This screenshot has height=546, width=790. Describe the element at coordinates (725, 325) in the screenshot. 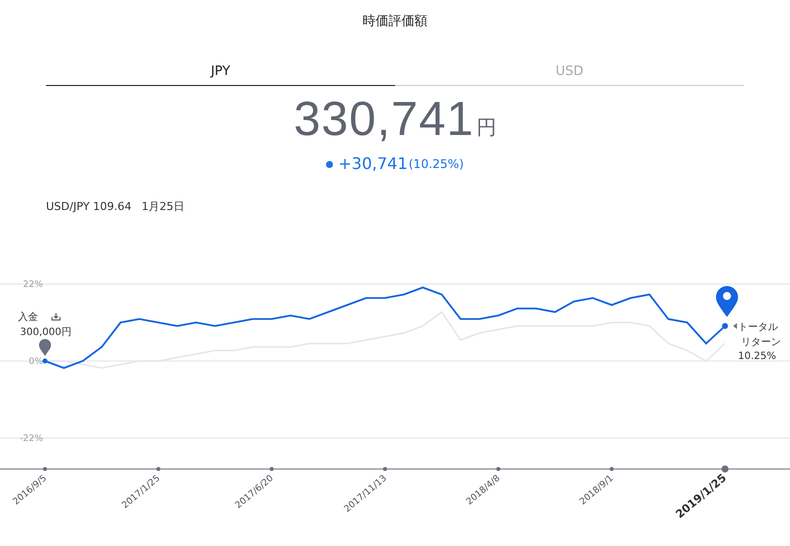

I see `end-dot` at that location.